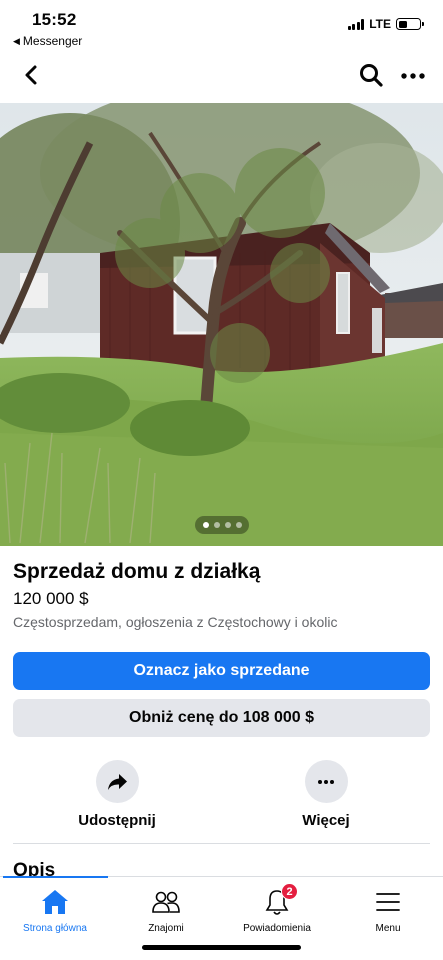 This screenshot has width=443, height=960. What do you see at coordinates (221, 843) in the screenshot?
I see `section-divider` at bounding box center [221, 843].